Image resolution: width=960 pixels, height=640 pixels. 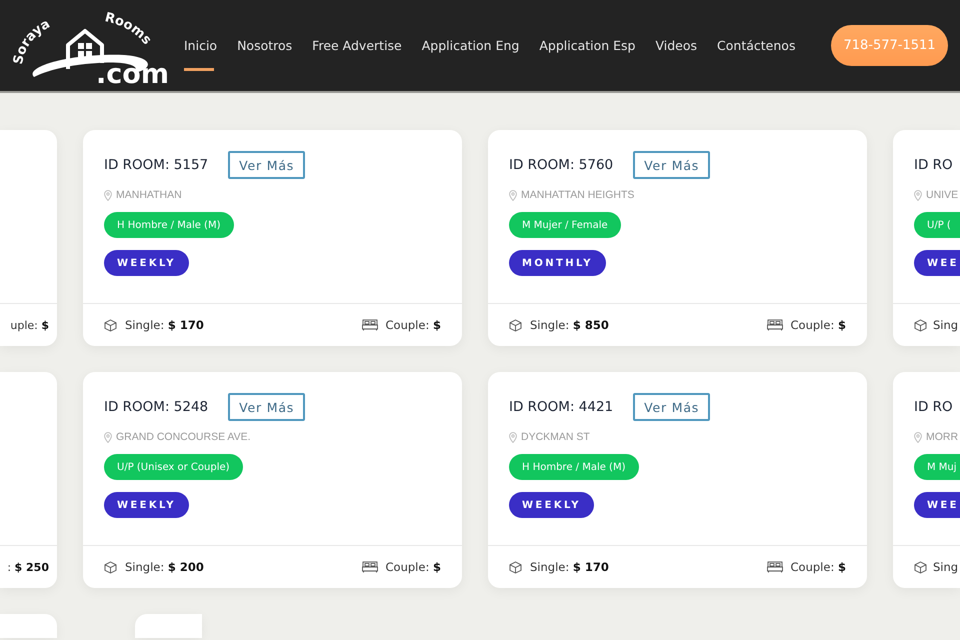 I want to click on single-price: Single: $ 850, so click(x=569, y=325).